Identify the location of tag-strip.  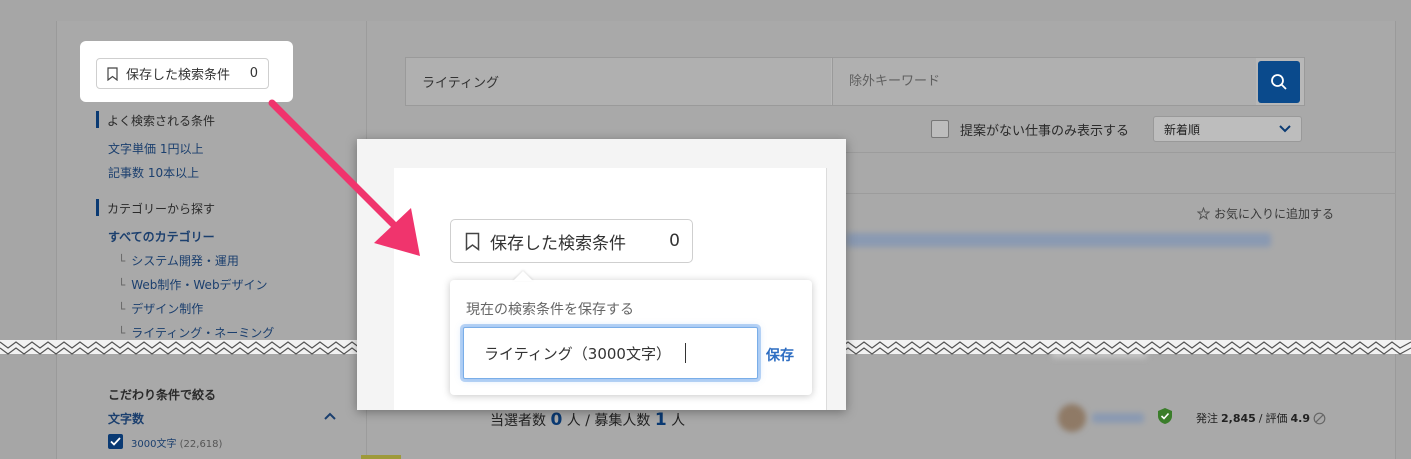
(381, 457).